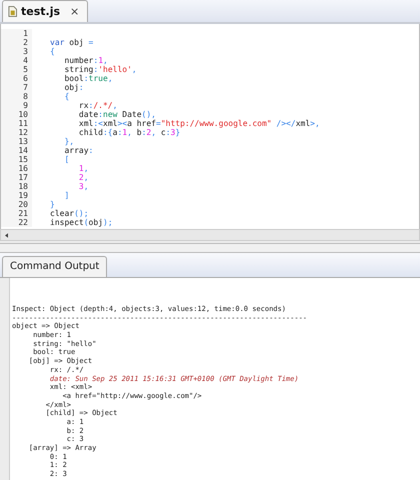 The height and width of the screenshot is (480, 420). I want to click on code-line: array:, so click(78, 150).